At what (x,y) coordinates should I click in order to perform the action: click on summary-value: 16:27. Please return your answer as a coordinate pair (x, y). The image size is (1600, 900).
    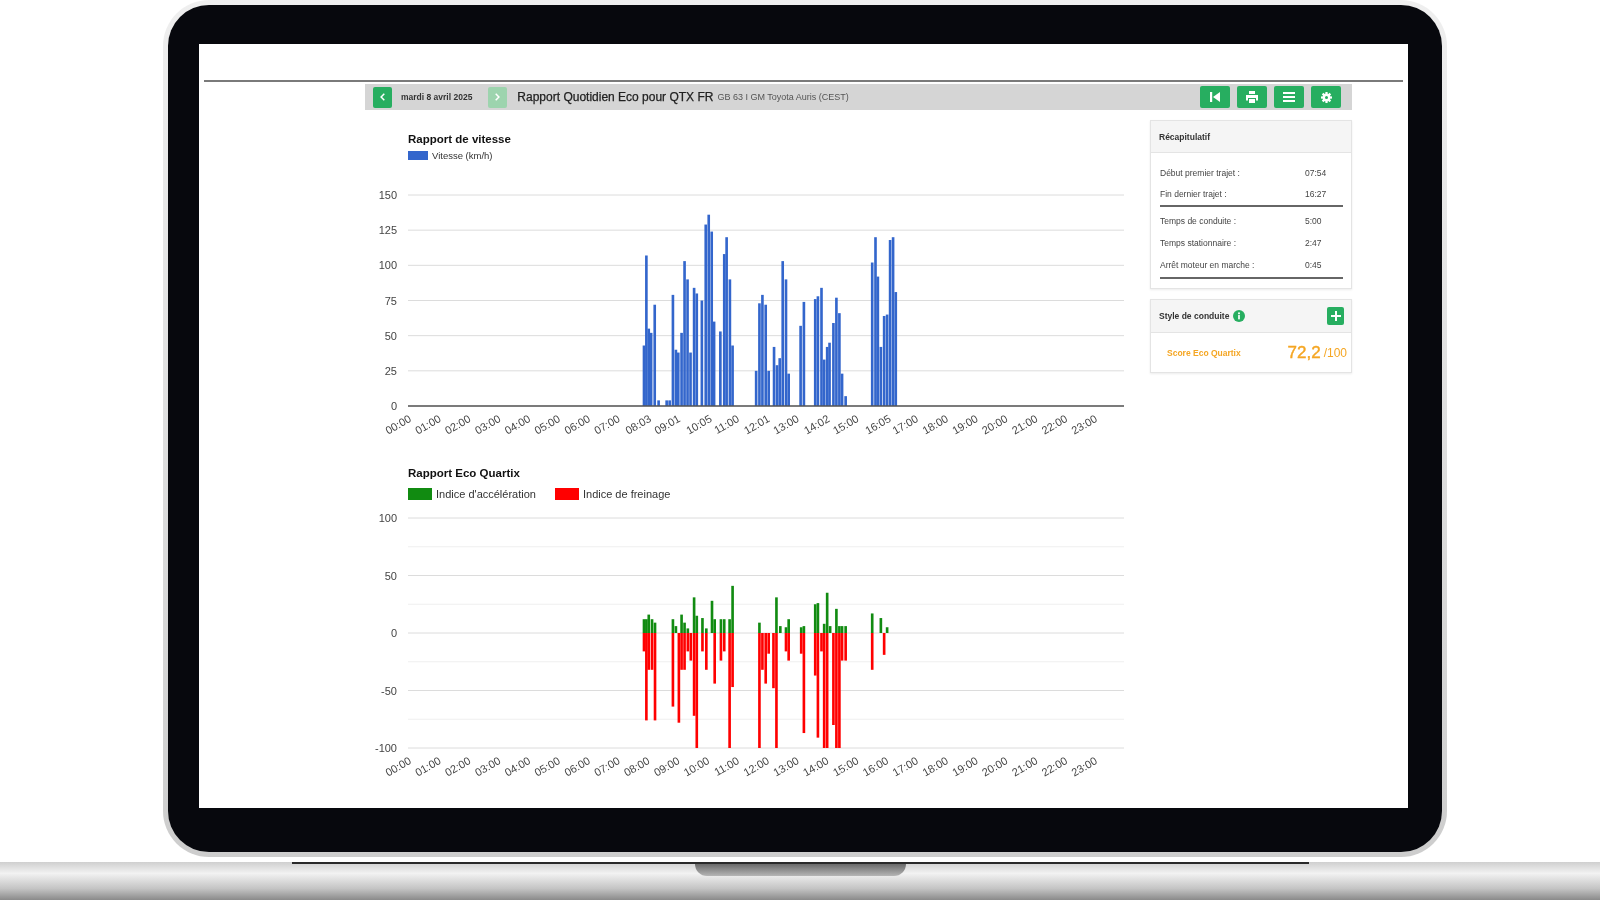
    Looking at the image, I should click on (1316, 193).